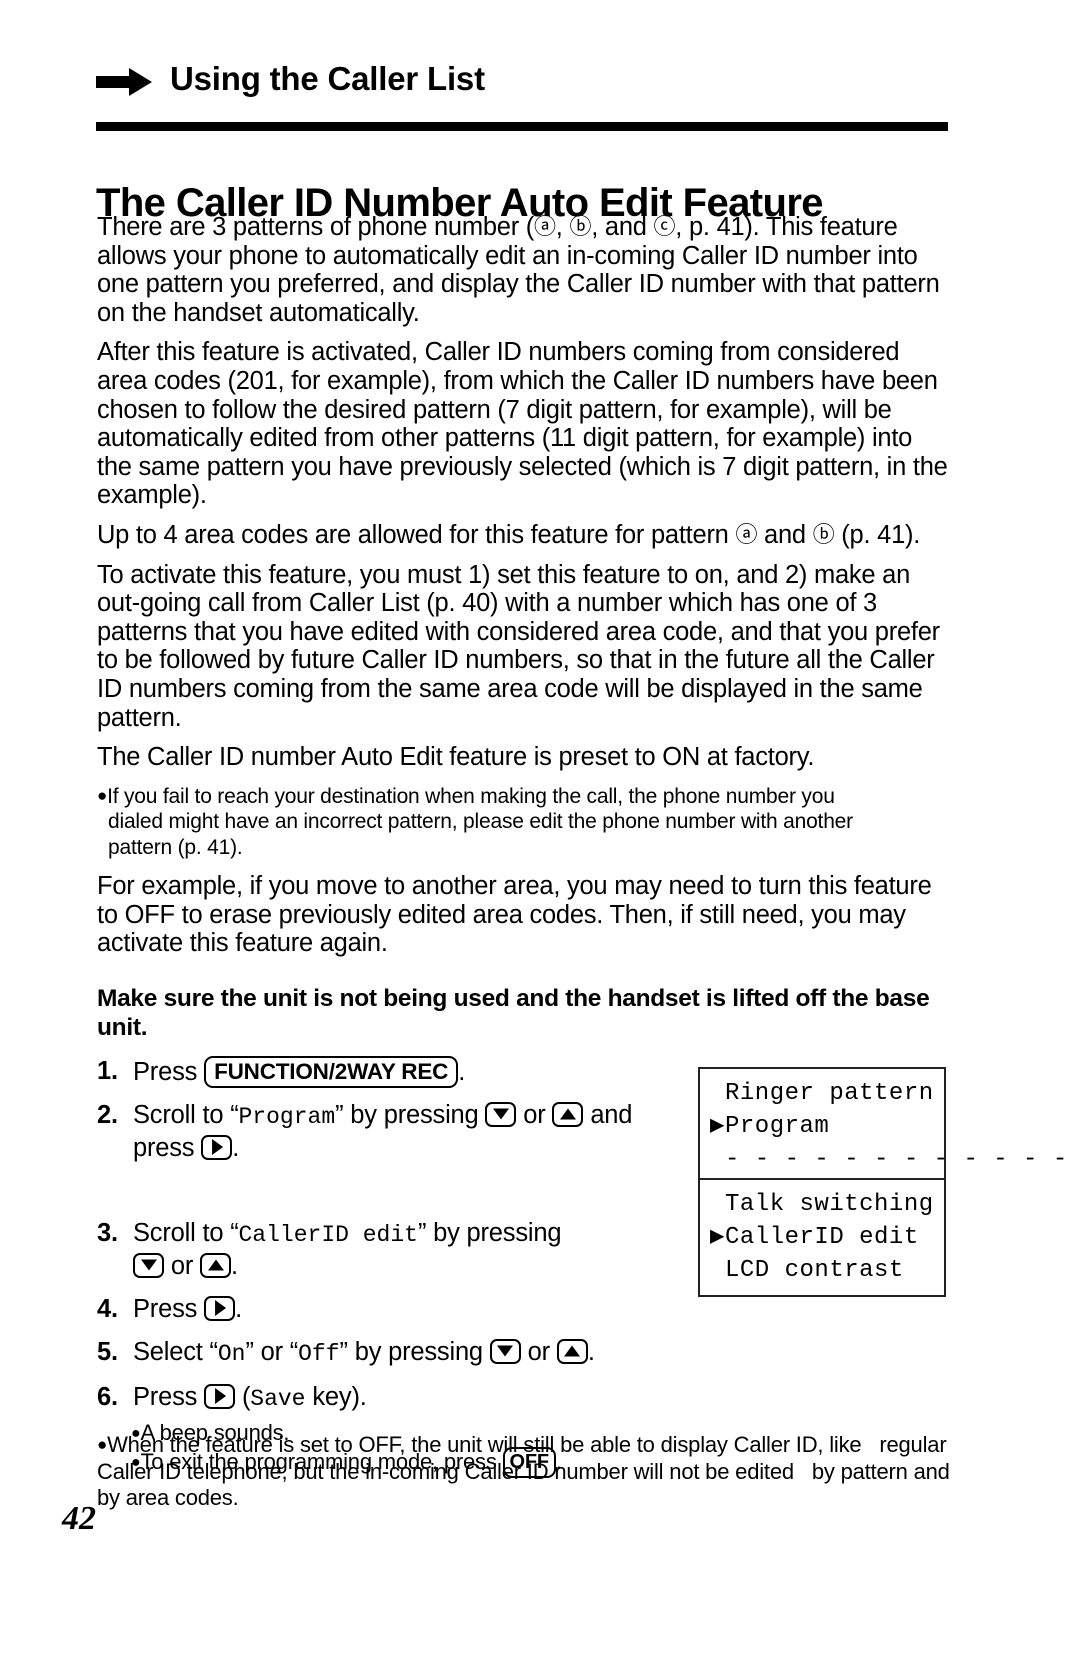 This screenshot has height=1669, width=1080. Describe the element at coordinates (234, 1265) in the screenshot. I see `step-3-post: .` at that location.